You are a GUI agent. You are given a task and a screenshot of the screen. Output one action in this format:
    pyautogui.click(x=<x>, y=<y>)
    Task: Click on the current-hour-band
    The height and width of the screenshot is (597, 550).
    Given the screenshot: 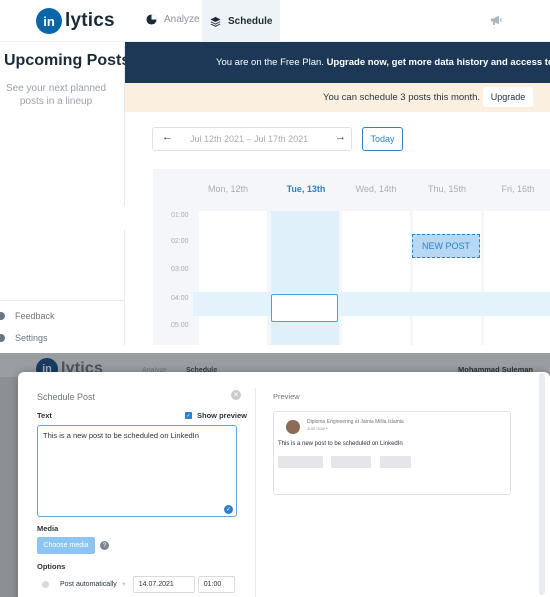 What is the action you would take?
    pyautogui.click(x=371, y=304)
    